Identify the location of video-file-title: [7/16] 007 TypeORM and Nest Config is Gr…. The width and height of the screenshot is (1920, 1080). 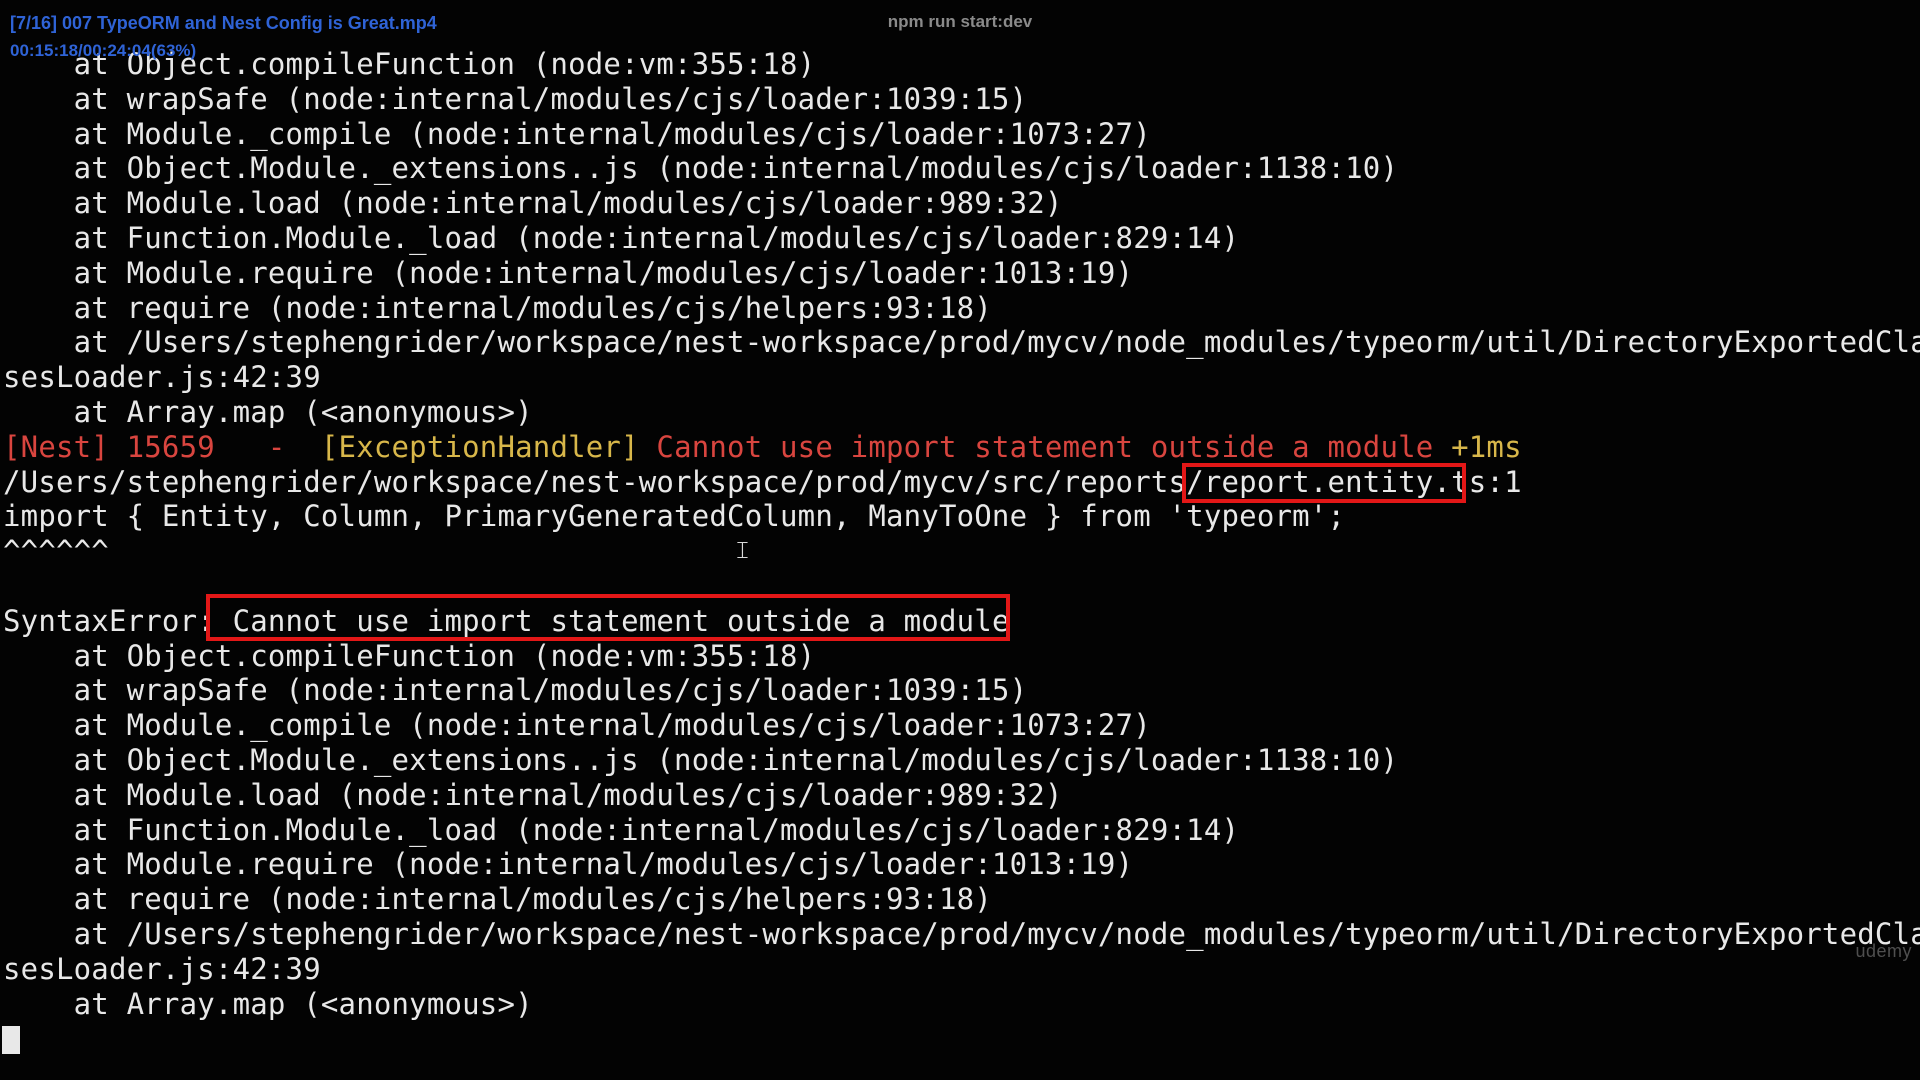
(223, 23).